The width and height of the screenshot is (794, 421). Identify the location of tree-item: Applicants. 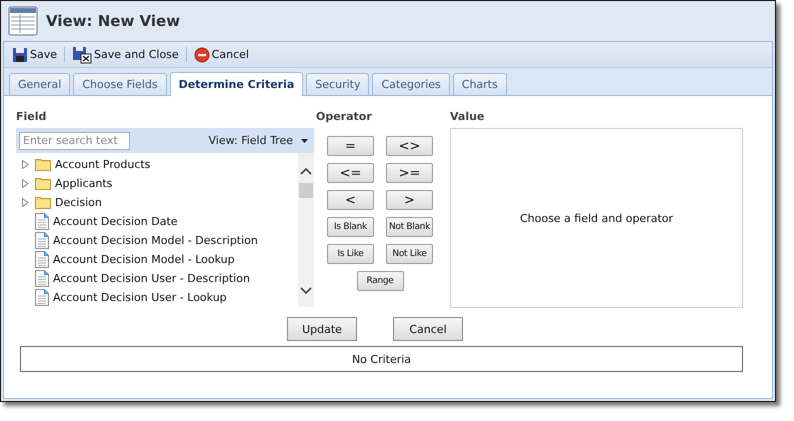
(157, 183).